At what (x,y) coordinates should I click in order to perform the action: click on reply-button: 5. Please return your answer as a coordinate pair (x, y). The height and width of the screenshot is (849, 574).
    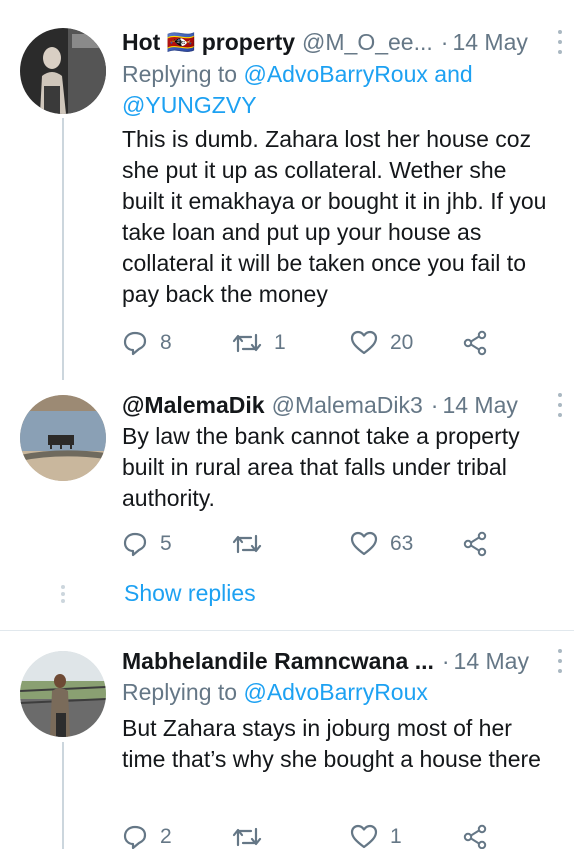
    Looking at the image, I should click on (147, 544).